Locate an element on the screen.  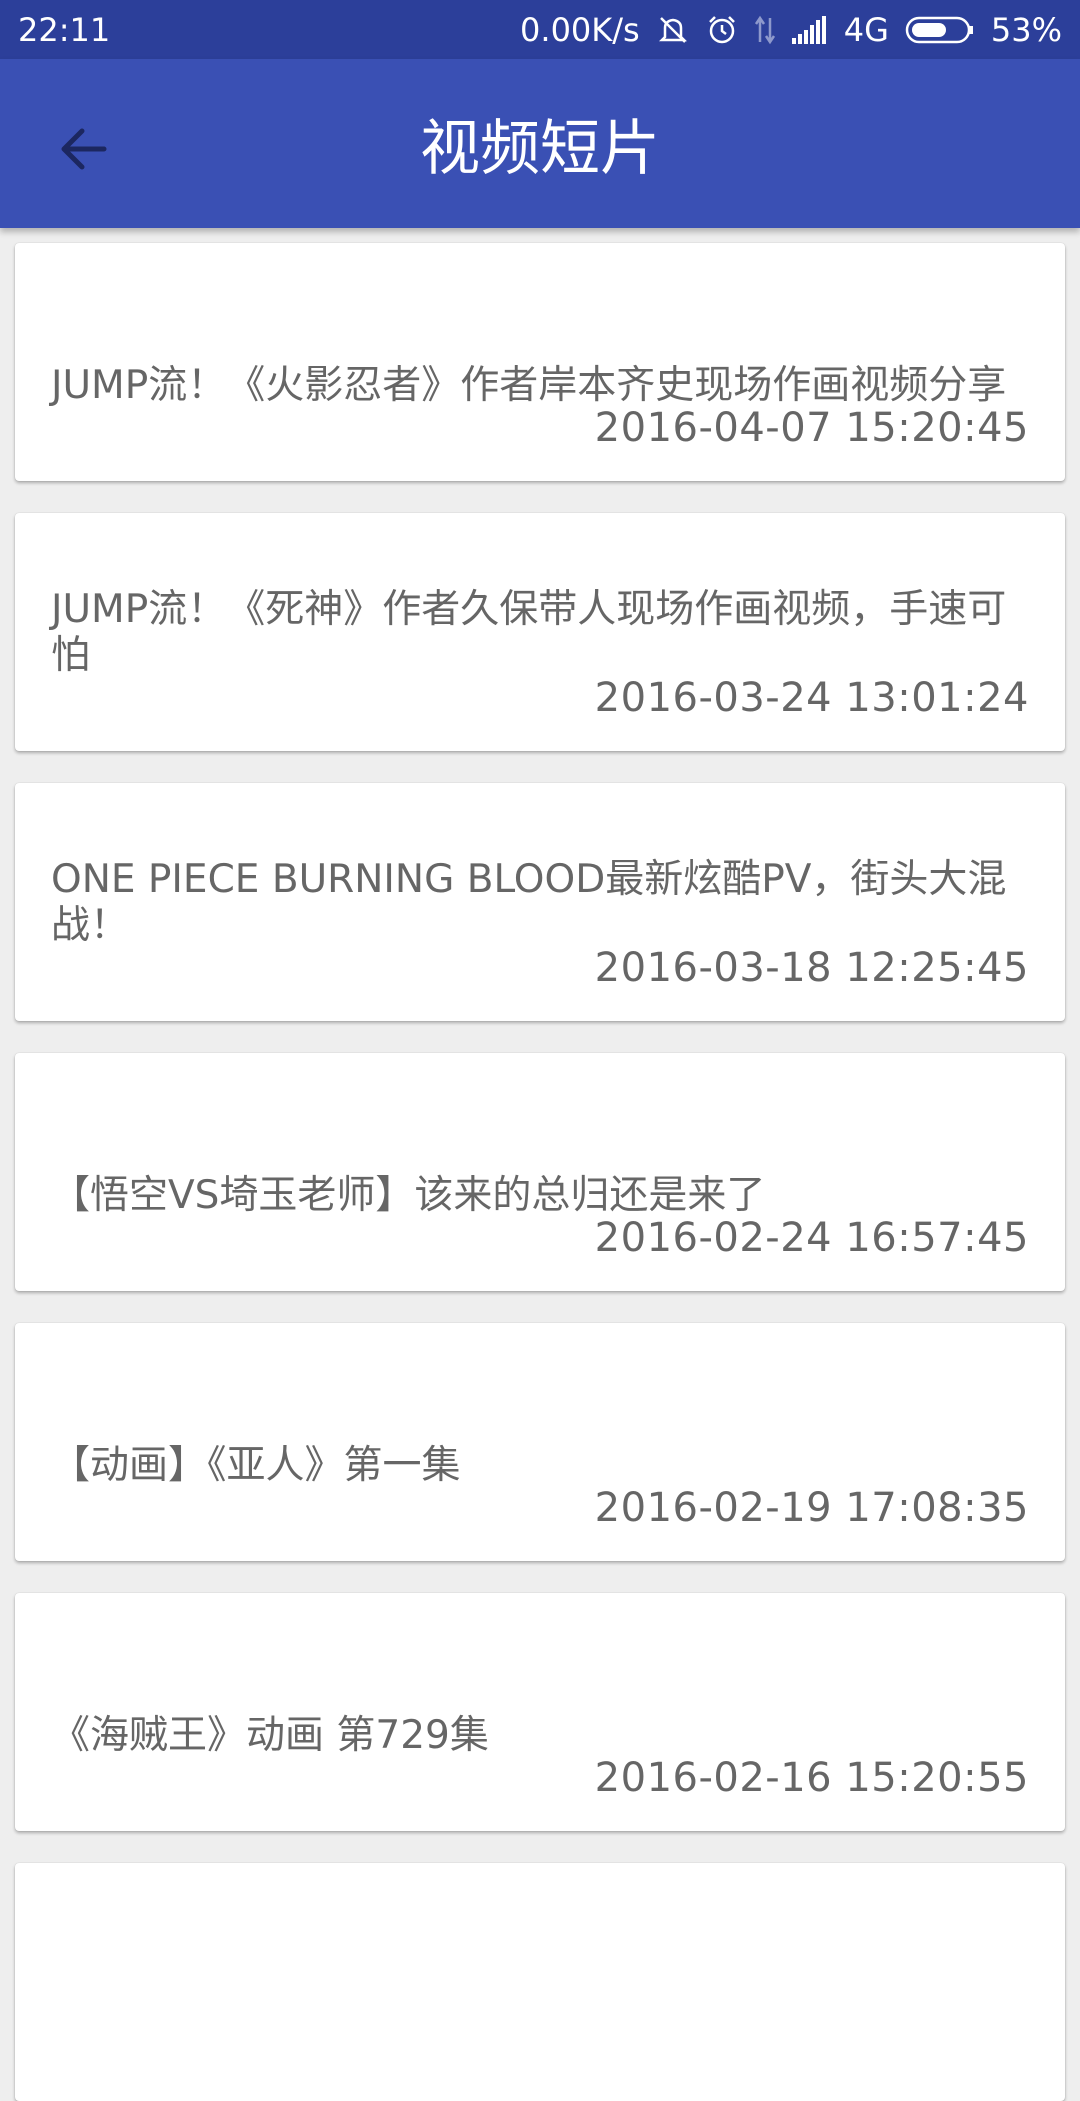
item-date: 2016-02-19 17:08:35 is located at coordinates (811, 1508).